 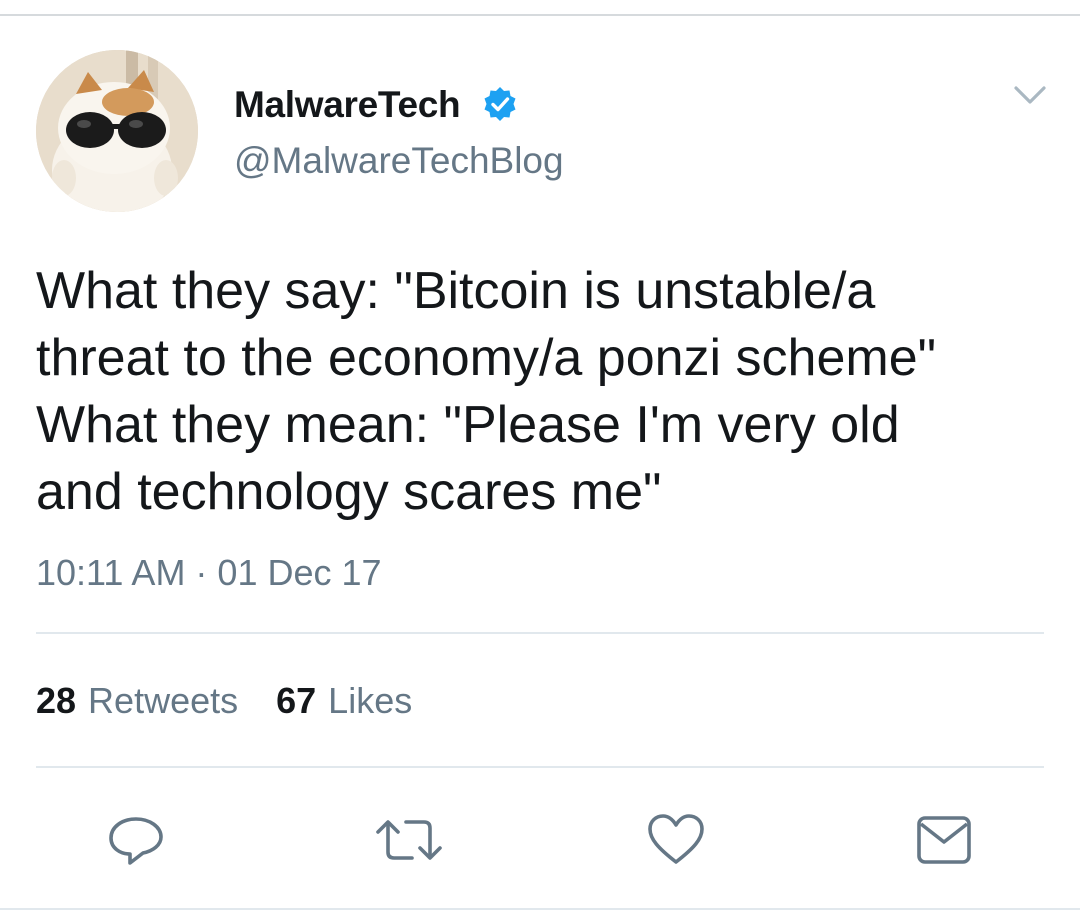 I want to click on avatar, so click(x=117, y=131).